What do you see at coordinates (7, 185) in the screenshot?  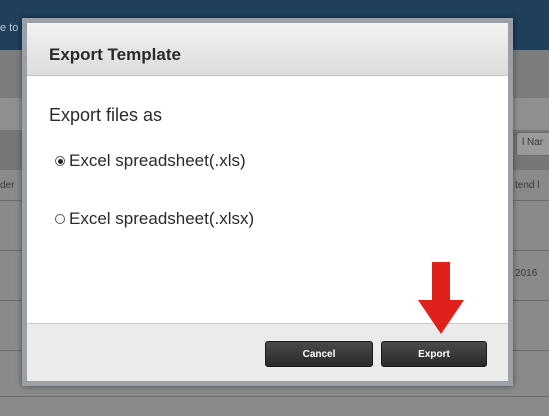 I see `background-column-fragment: der` at bounding box center [7, 185].